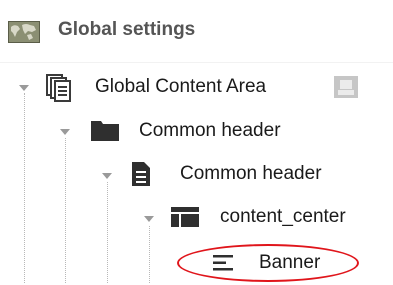 Image resolution: width=393 pixels, height=285 pixels. What do you see at coordinates (180, 87) in the screenshot?
I see `tree-node-label: Global Content Area` at bounding box center [180, 87].